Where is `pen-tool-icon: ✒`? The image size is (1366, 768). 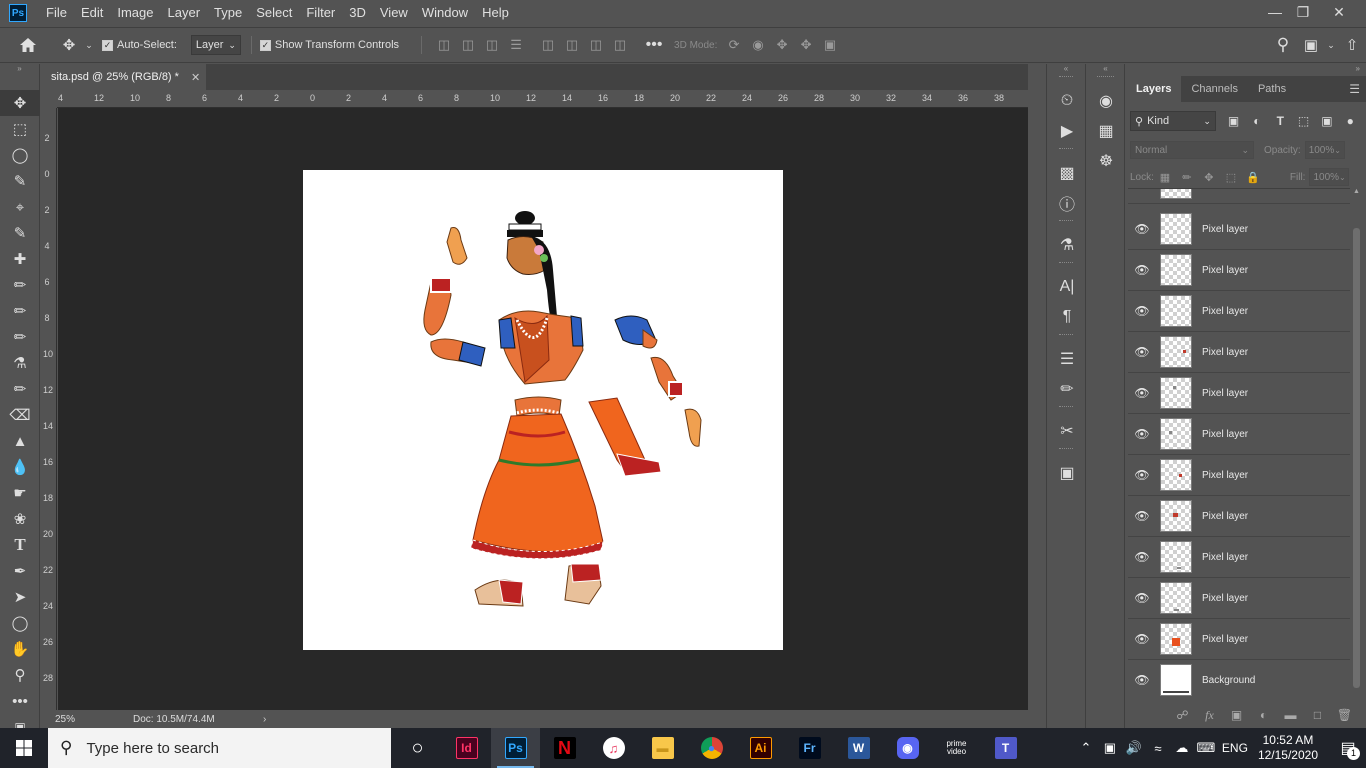
pen-tool-icon: ✒ is located at coordinates (20, 571).